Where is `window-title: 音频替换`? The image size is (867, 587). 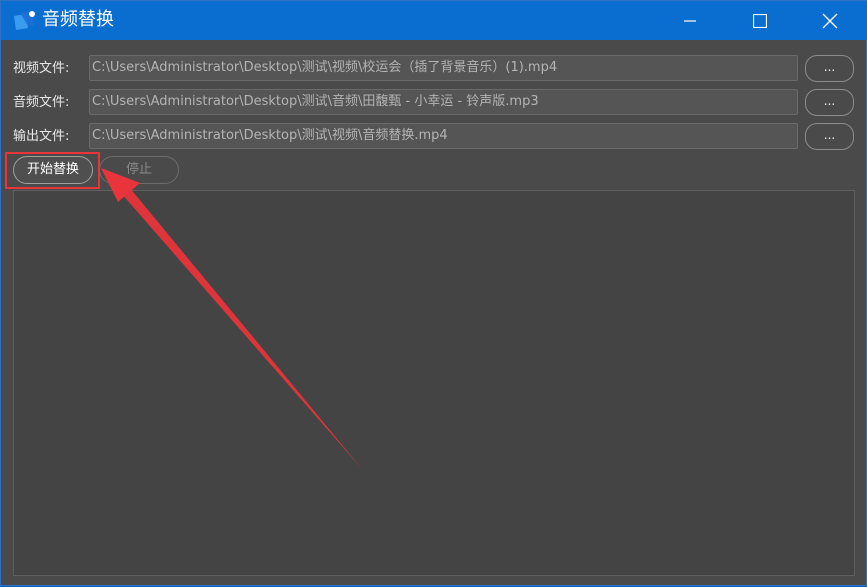 window-title: 音频替换 is located at coordinates (78, 19).